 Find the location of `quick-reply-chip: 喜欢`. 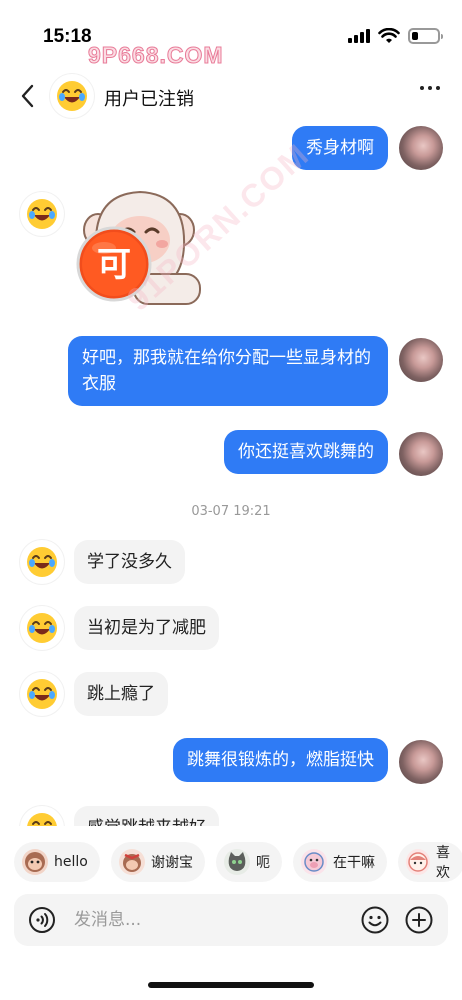

quick-reply-chip: 喜欢 is located at coordinates (430, 862).